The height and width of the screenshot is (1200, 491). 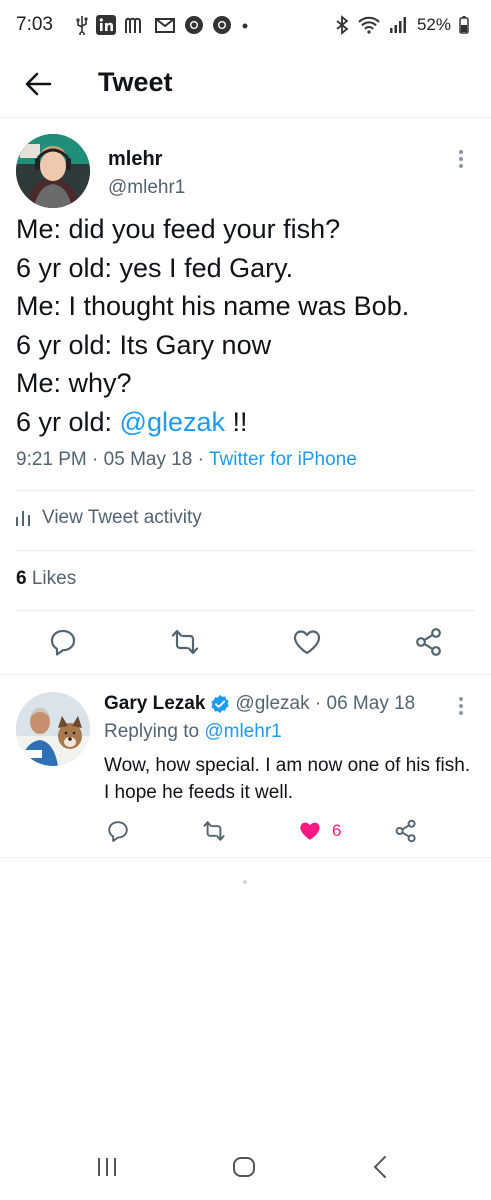 I want to click on battery-icon, so click(x=464, y=25).